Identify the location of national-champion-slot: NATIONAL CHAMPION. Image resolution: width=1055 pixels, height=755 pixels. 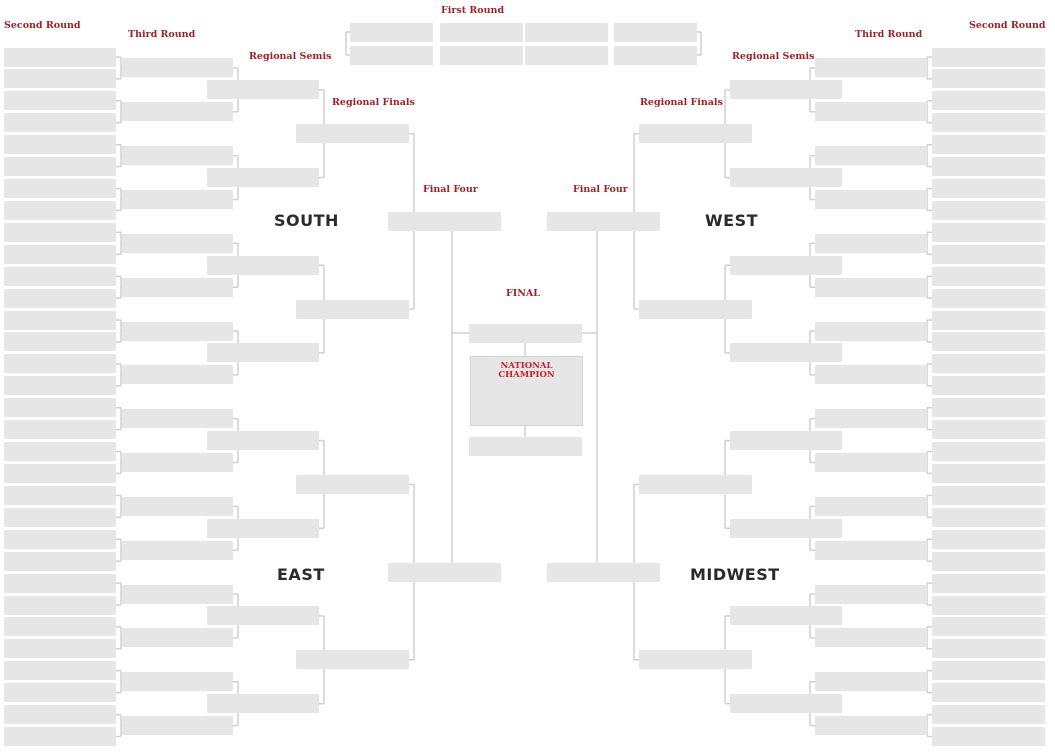
(526, 391).